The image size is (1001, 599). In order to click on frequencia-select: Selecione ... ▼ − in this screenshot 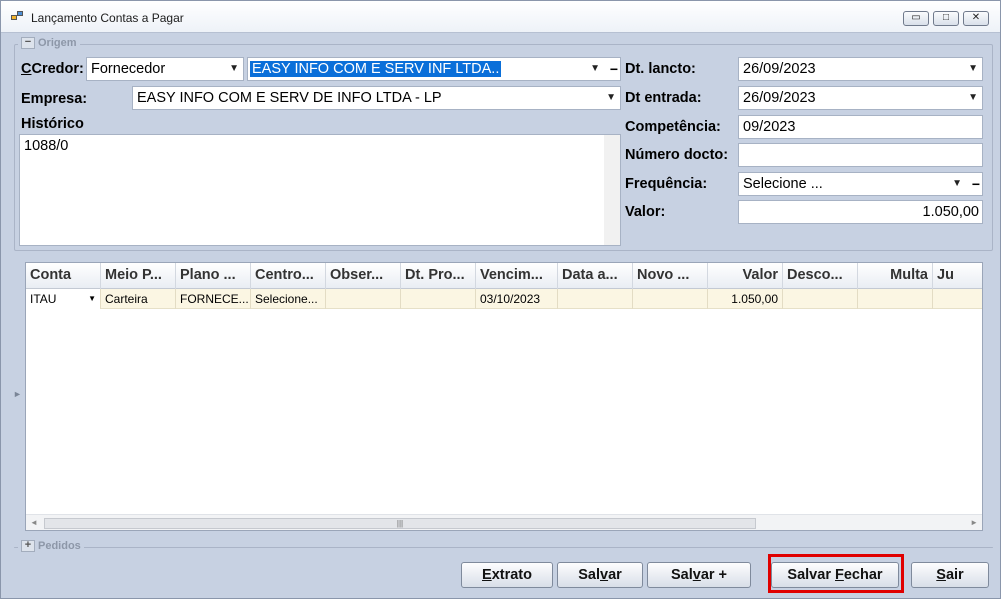, I will do `click(860, 184)`.